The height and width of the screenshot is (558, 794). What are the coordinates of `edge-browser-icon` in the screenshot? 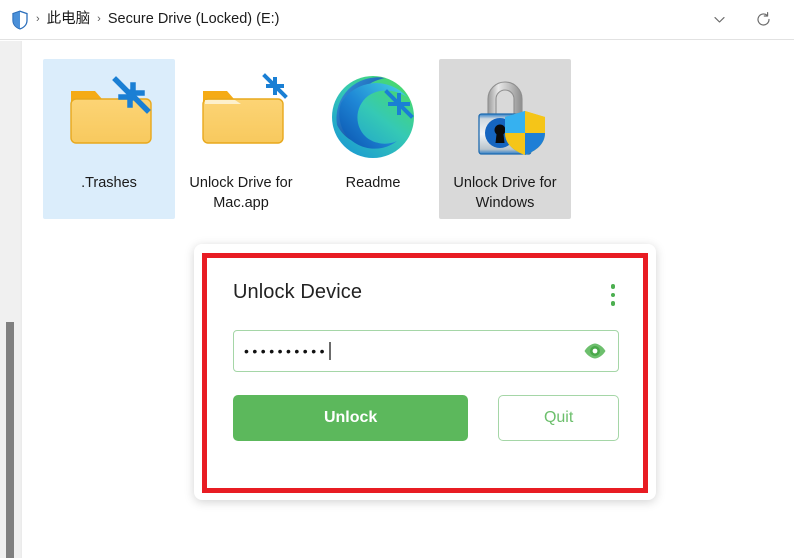 It's located at (373, 117).